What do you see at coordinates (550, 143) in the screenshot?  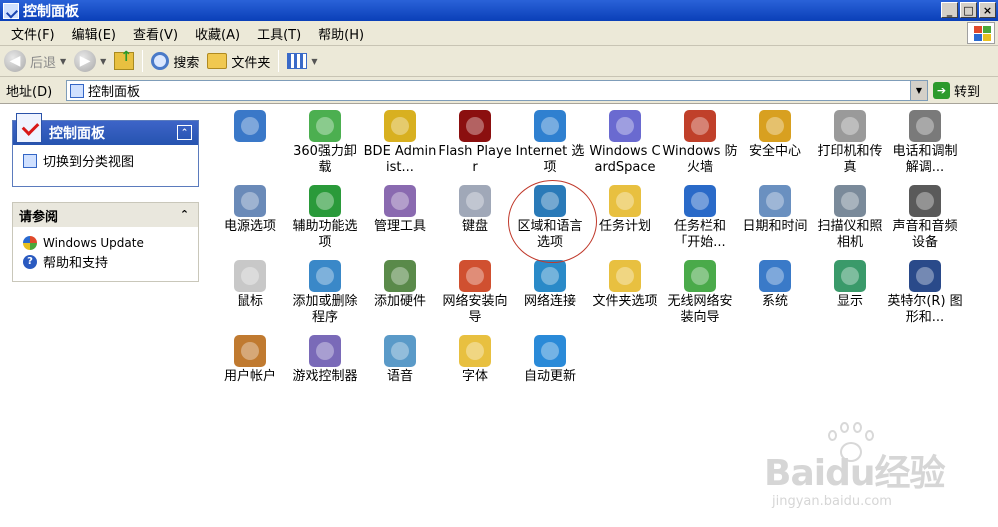 I see `control-panel-item: Internet 选项` at bounding box center [550, 143].